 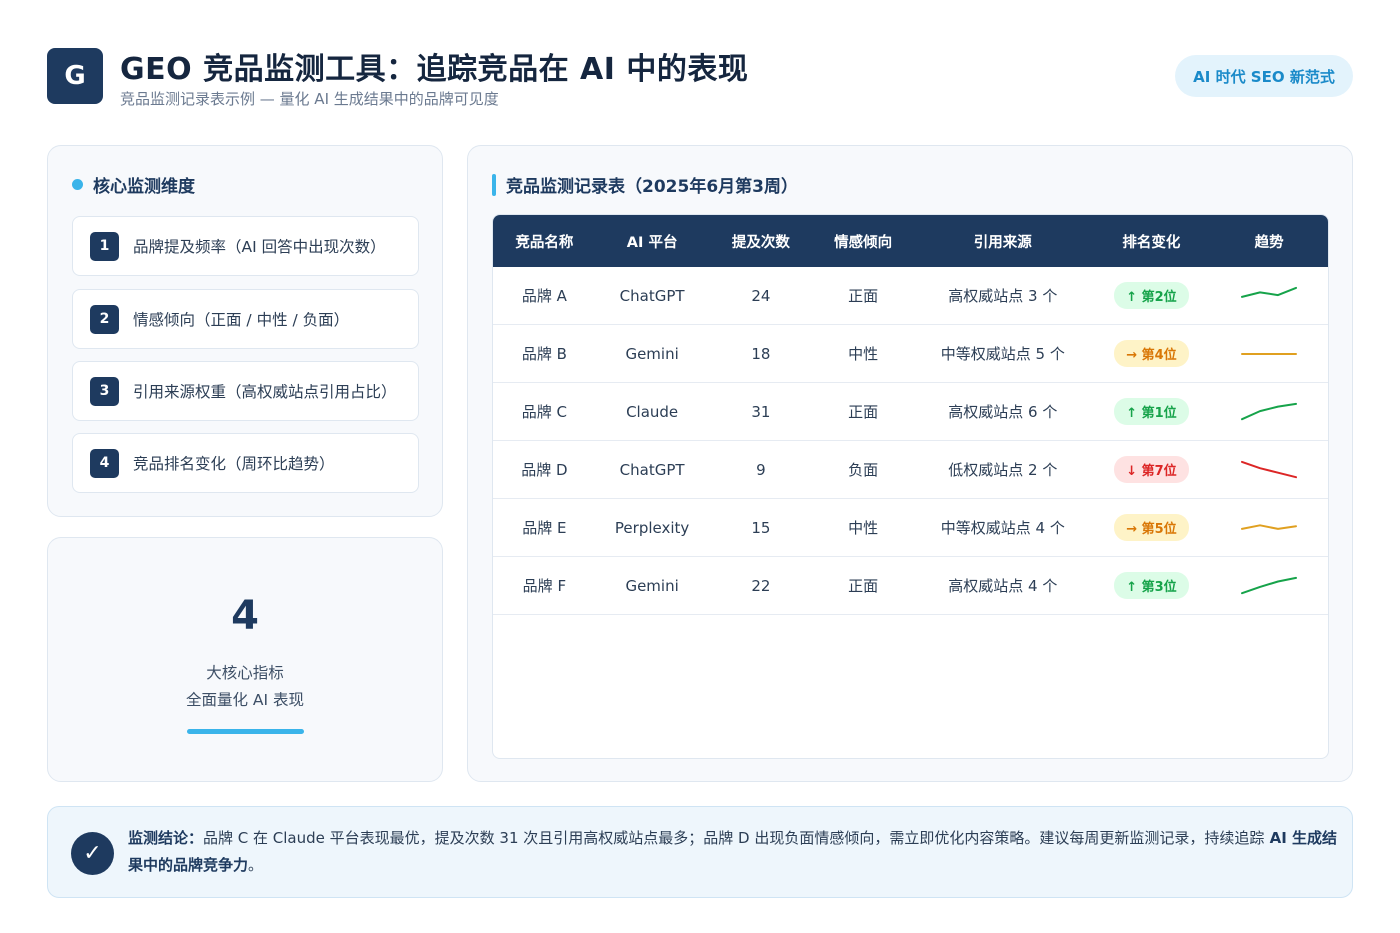 What do you see at coordinates (910, 586) in the screenshot?
I see `table-row: 品牌 F Gemini 22 正面 高权威站点 4 个 ↑ 第3位` at bounding box center [910, 586].